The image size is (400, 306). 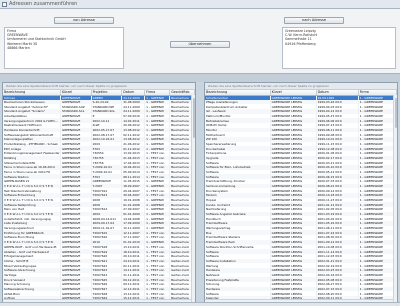 I want to click on from-address-button: von Adresse, so click(x=84, y=20).